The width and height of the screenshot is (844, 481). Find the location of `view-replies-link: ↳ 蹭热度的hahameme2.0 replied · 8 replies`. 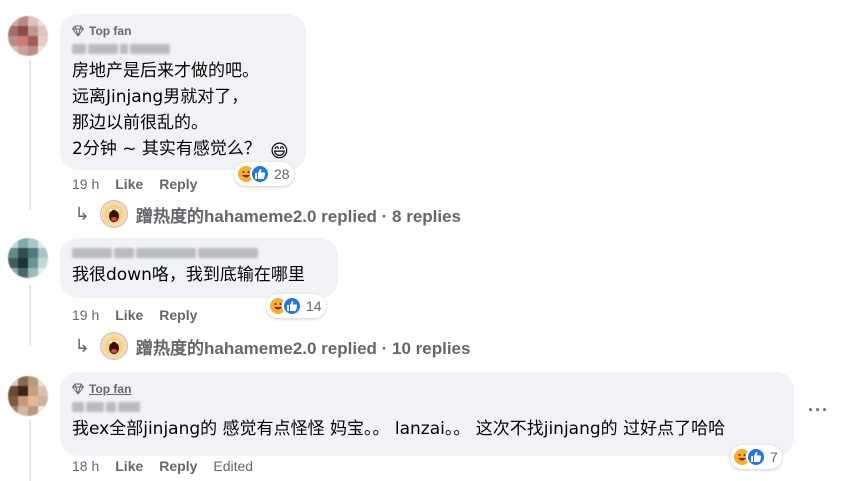

view-replies-link: ↳ 蹭热度的hahameme2.0 replied · 8 replies is located at coordinates (266, 214).